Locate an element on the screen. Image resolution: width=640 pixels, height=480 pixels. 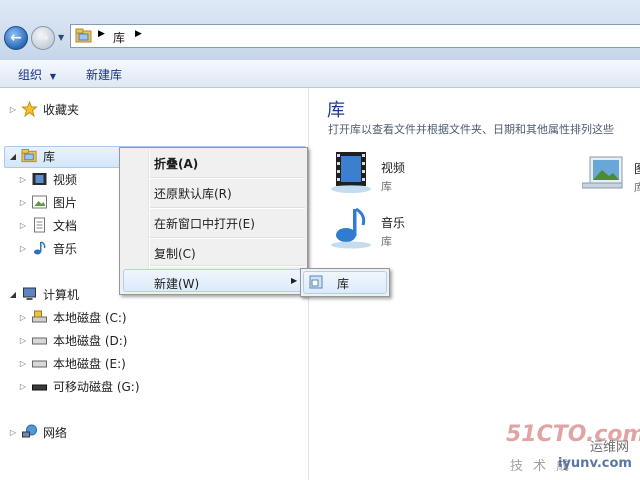
nav-label: 图片 is located at coordinates (65, 202).